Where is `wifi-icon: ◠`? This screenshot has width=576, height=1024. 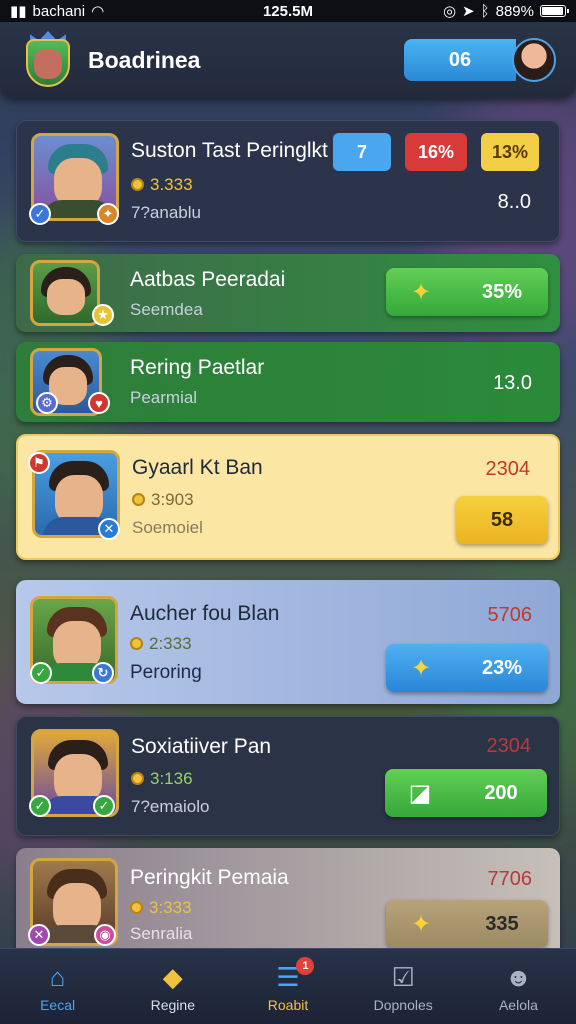 wifi-icon: ◠ is located at coordinates (98, 11).